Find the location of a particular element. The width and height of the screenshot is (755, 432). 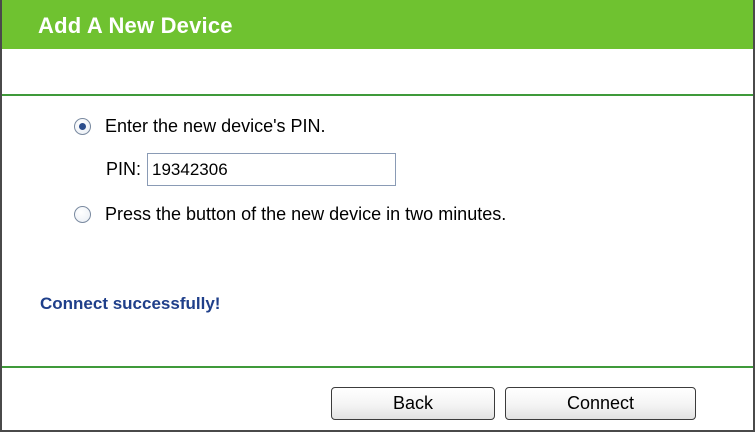

option-enter-pin: Enter the new device's PIN. is located at coordinates (200, 126).